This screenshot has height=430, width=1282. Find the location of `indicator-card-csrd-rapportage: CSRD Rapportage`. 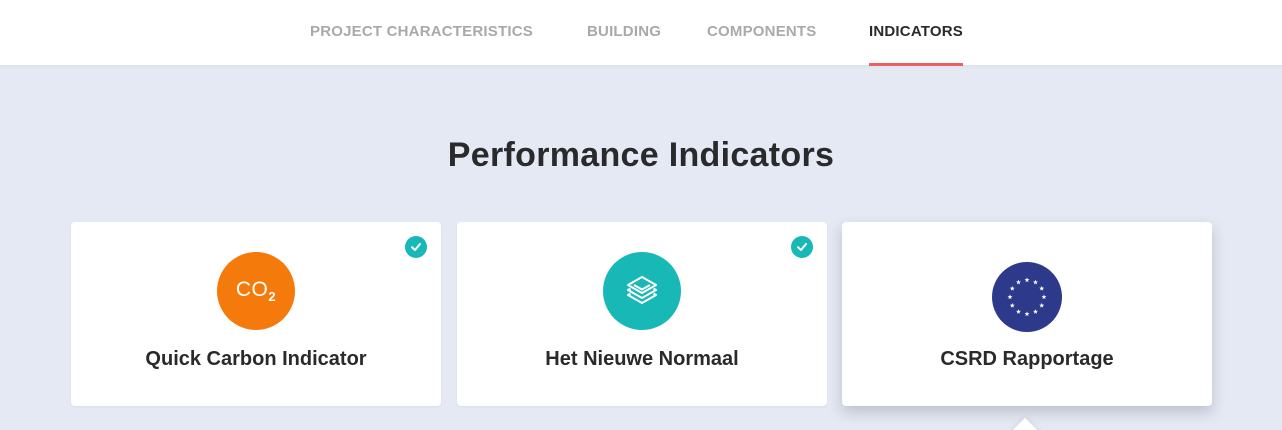

indicator-card-csrd-rapportage: CSRD Rapportage is located at coordinates (1027, 314).